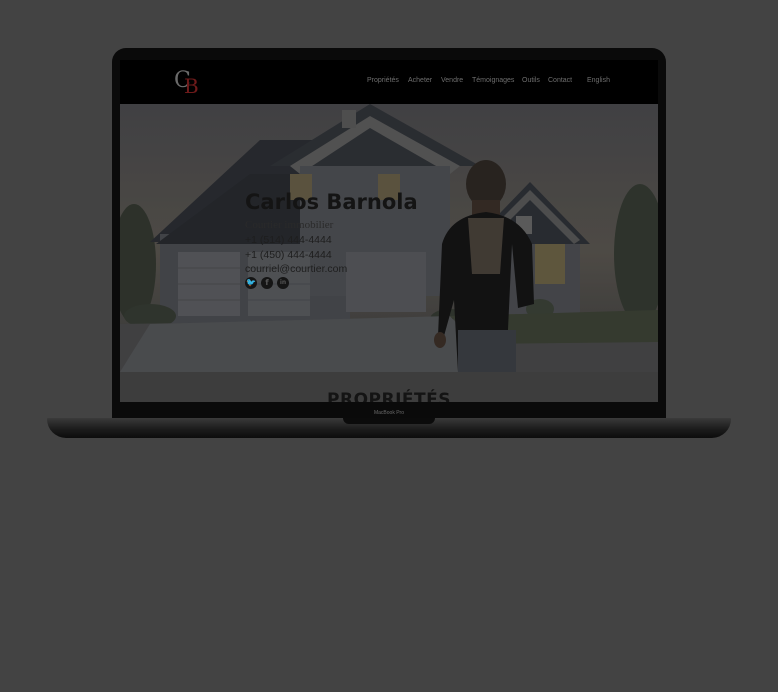 This screenshot has height=692, width=778. Describe the element at coordinates (531, 80) in the screenshot. I see `nav-outils: Outils` at that location.